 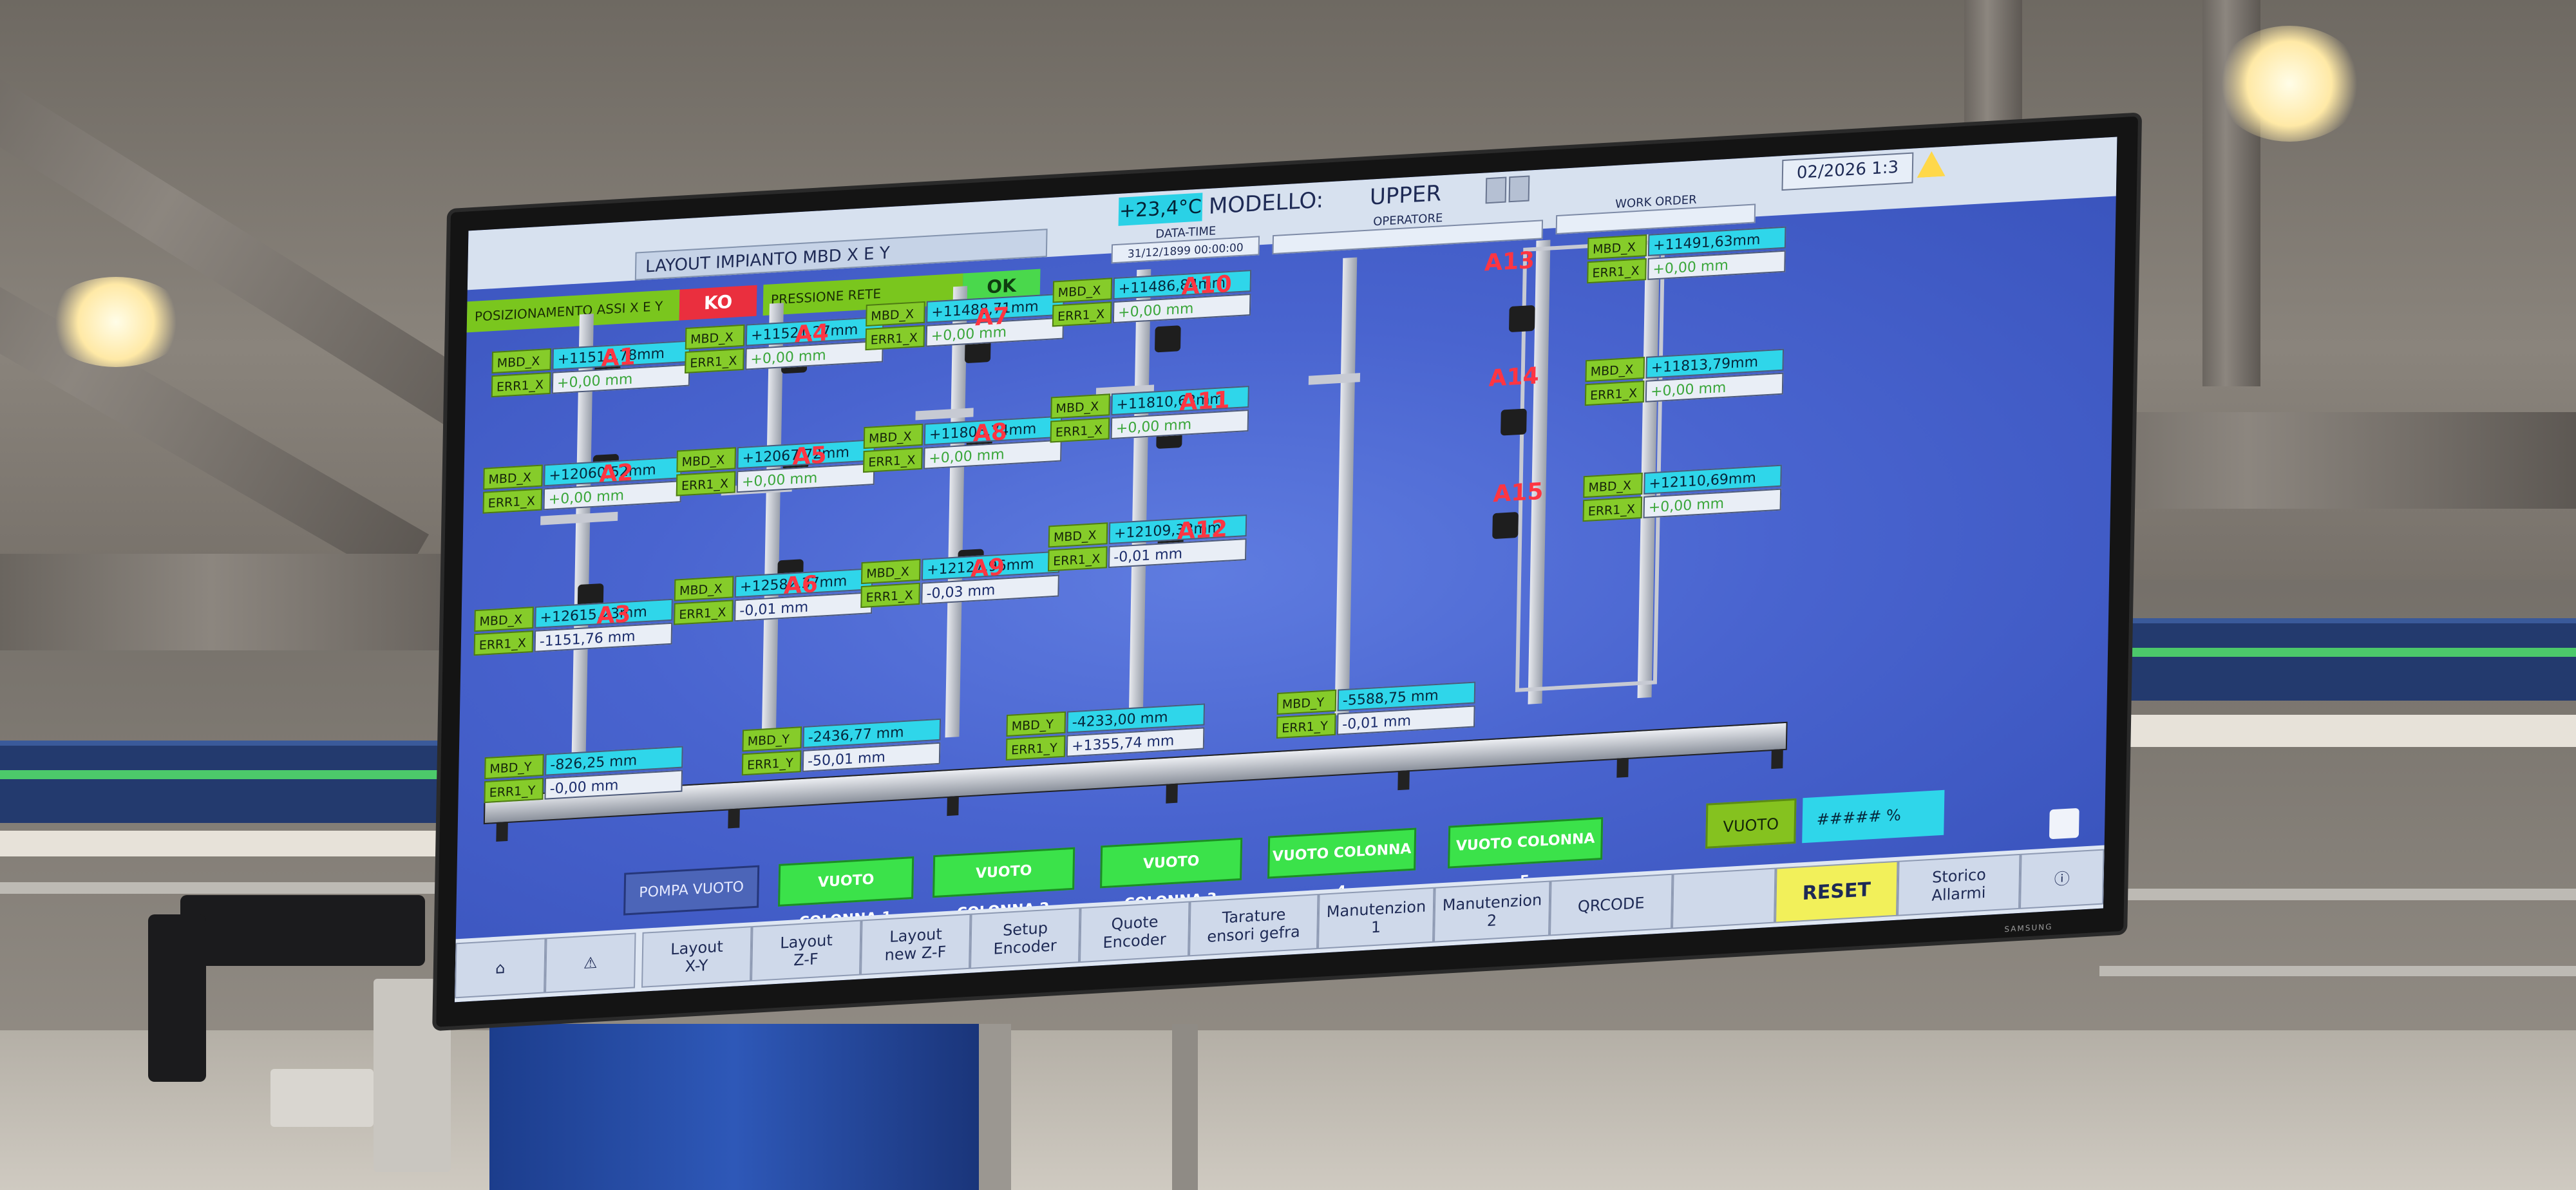 What do you see at coordinates (1171, 874) in the screenshot?
I see `vuoto-colonna-3-button: VUOTO COLONNA 3` at bounding box center [1171, 874].